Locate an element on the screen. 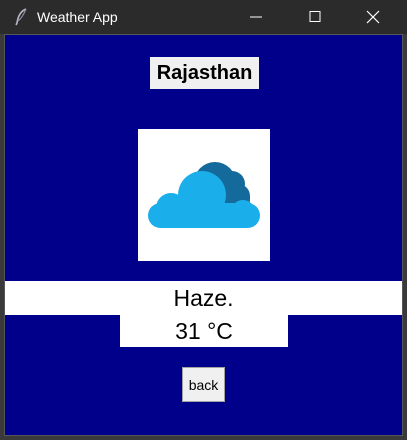  close-icon is located at coordinates (373, 17).